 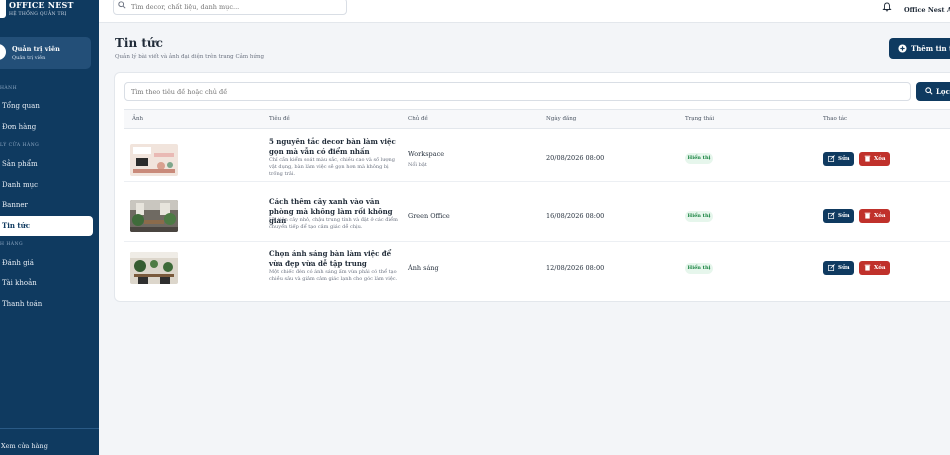 I want to click on plus-circle-icon, so click(x=902, y=48).